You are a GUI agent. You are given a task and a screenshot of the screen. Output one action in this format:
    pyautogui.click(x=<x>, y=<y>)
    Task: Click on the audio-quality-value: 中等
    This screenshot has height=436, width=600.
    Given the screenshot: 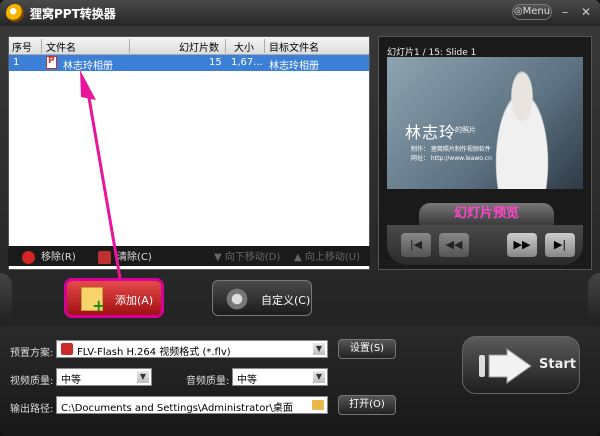 What is the action you would take?
    pyautogui.click(x=247, y=380)
    